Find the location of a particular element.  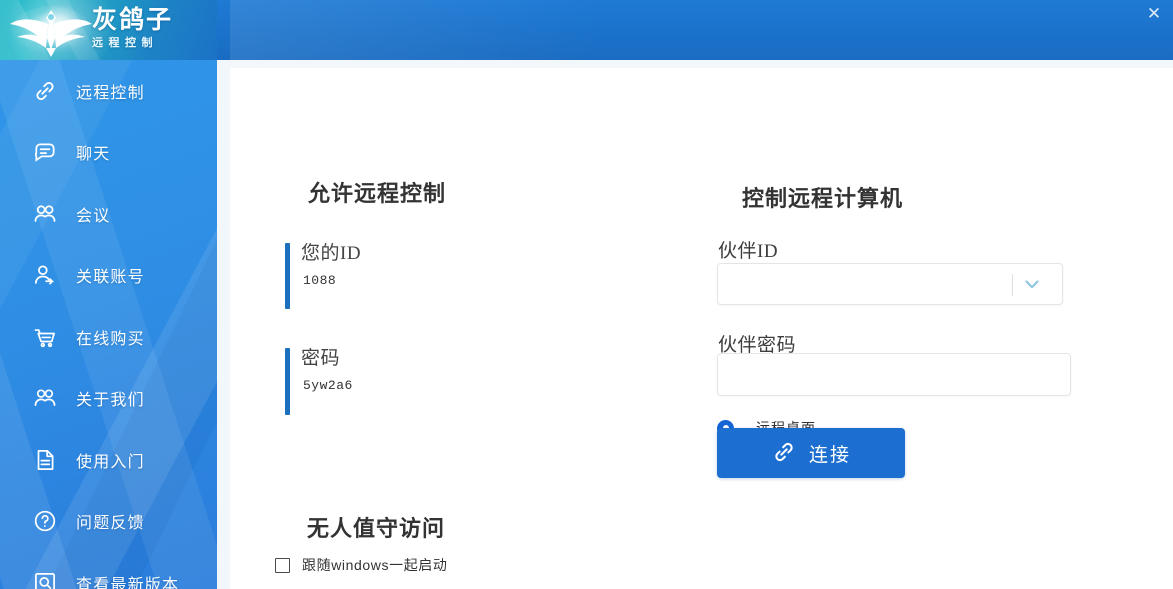

sidebar-item-online-purchase: 在线购买 is located at coordinates (108, 337).